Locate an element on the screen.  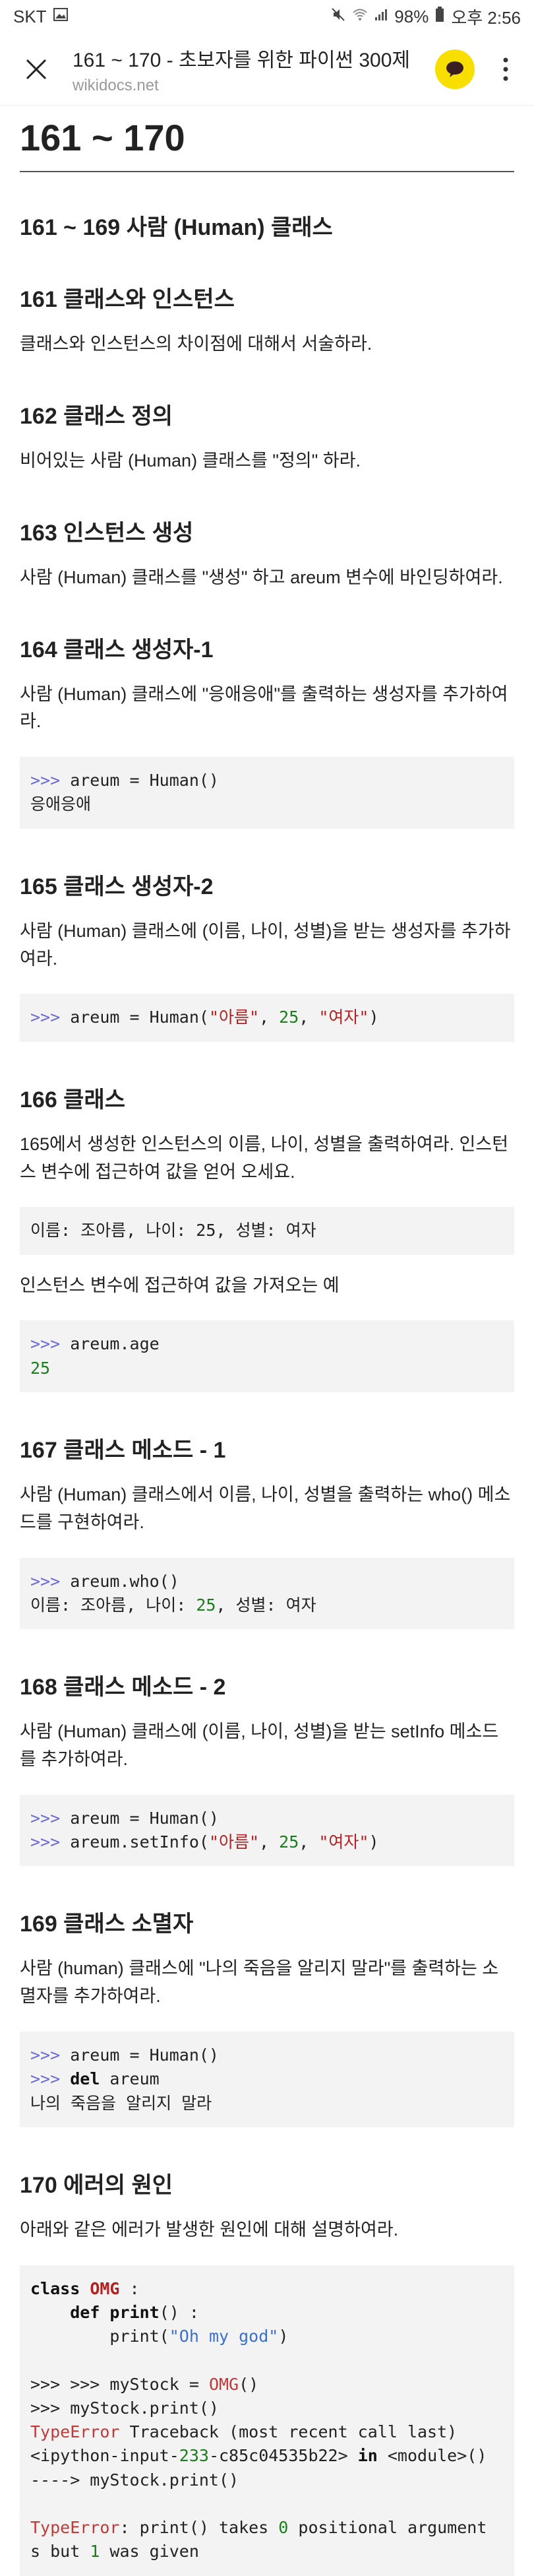
code-text: () : is located at coordinates (179, 2312).